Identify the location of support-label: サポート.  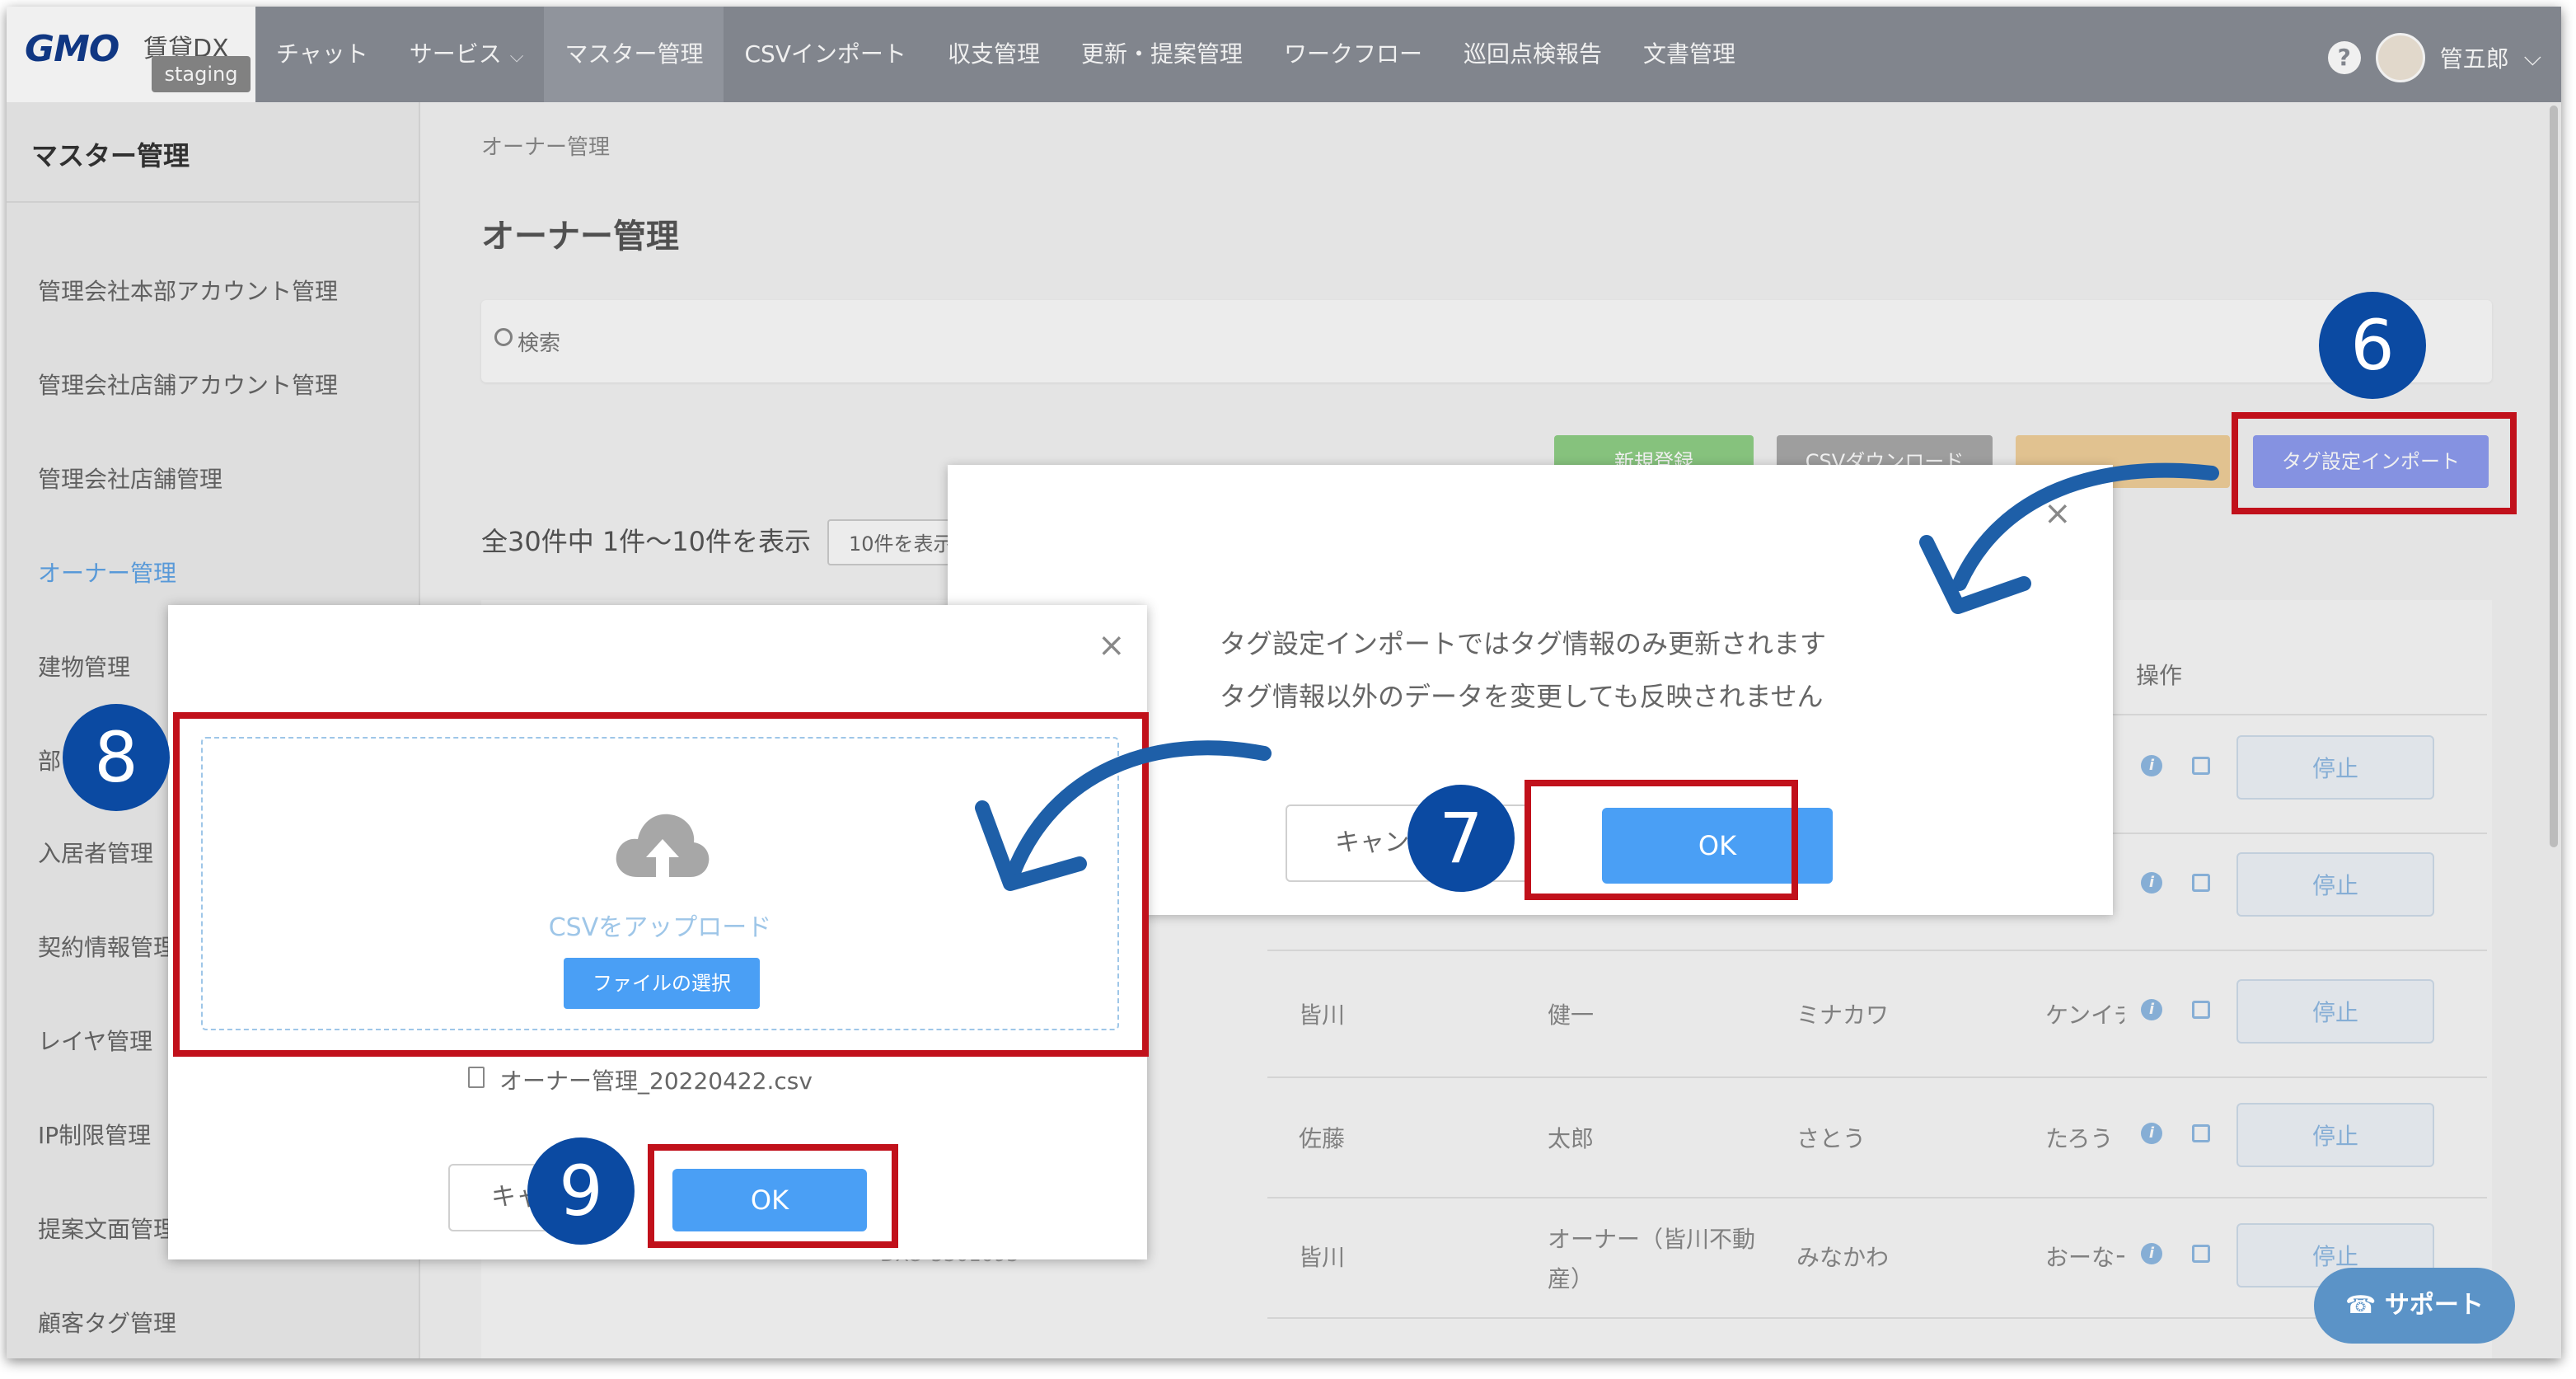
(2434, 1305).